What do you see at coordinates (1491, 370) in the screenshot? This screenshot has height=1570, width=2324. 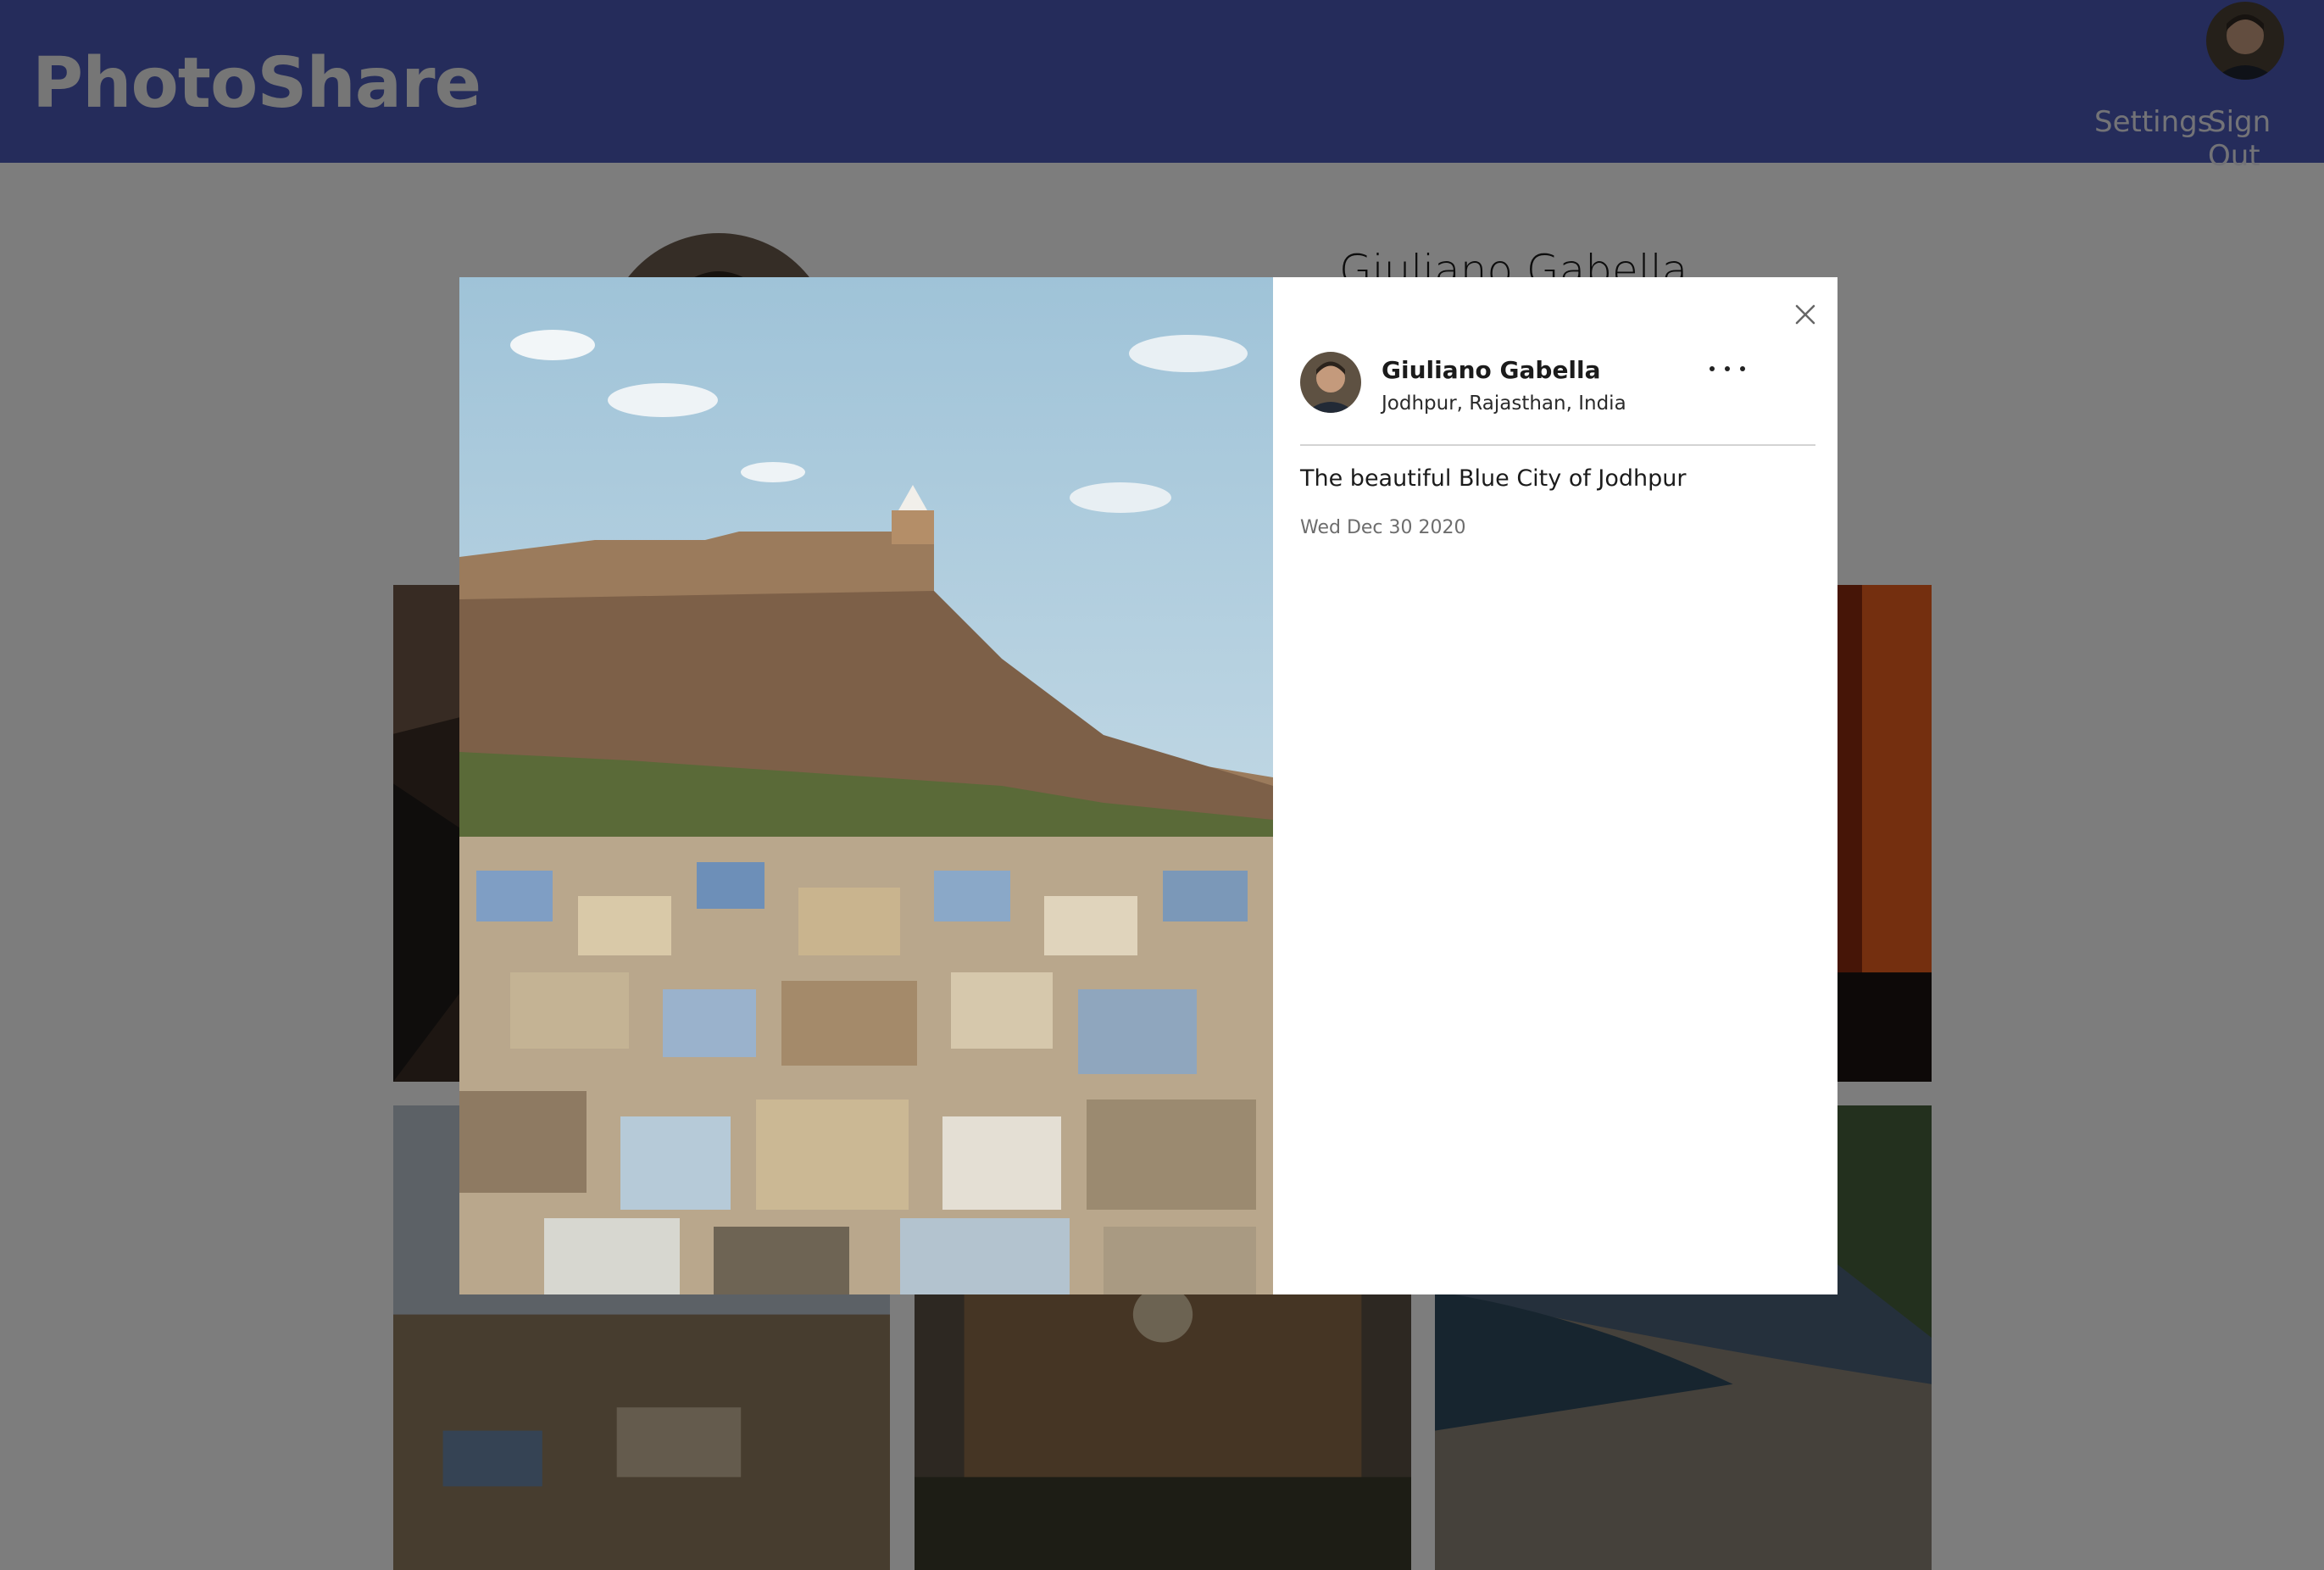 I see `post-author-name: Giuliano Gabella` at bounding box center [1491, 370].